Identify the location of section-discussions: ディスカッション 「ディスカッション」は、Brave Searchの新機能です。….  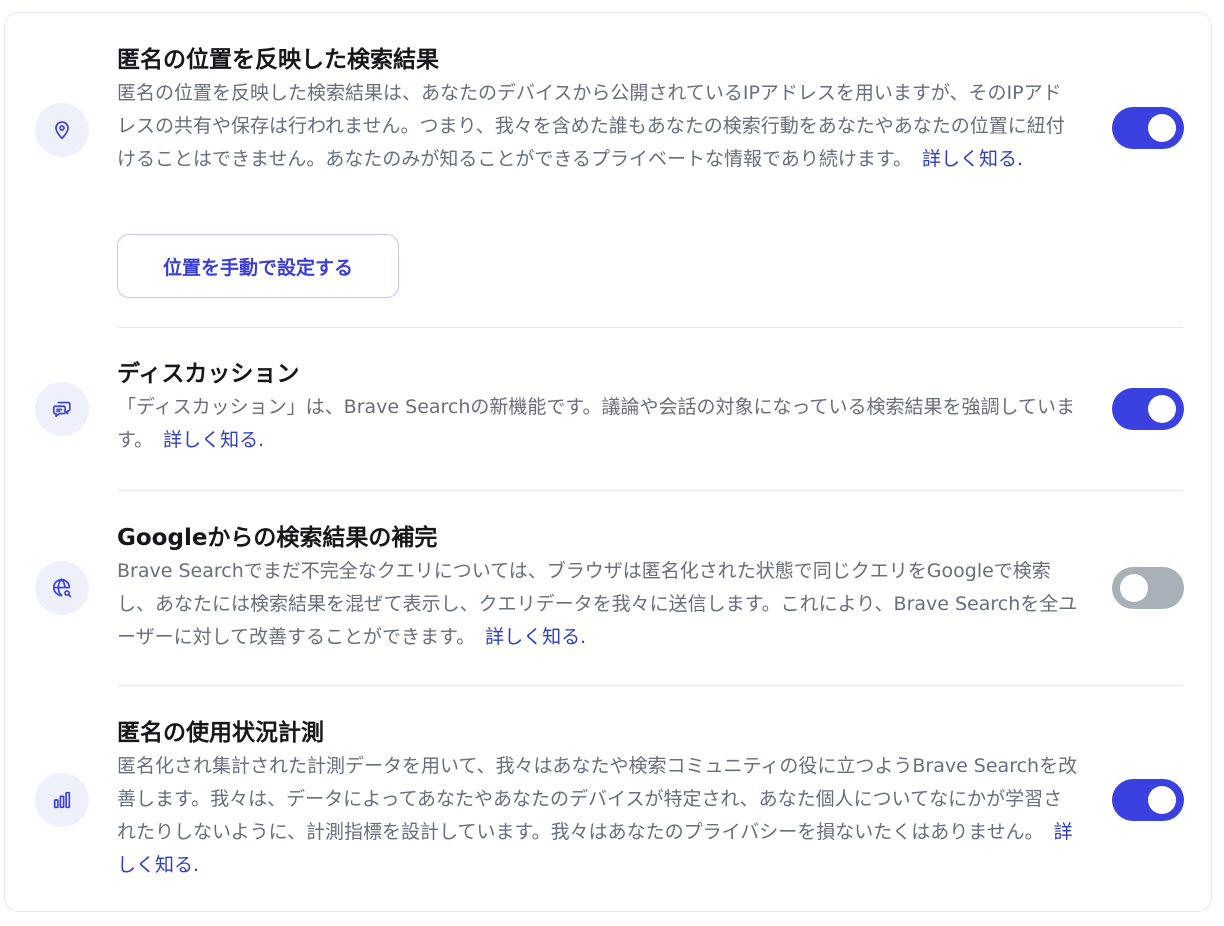
(598, 408).